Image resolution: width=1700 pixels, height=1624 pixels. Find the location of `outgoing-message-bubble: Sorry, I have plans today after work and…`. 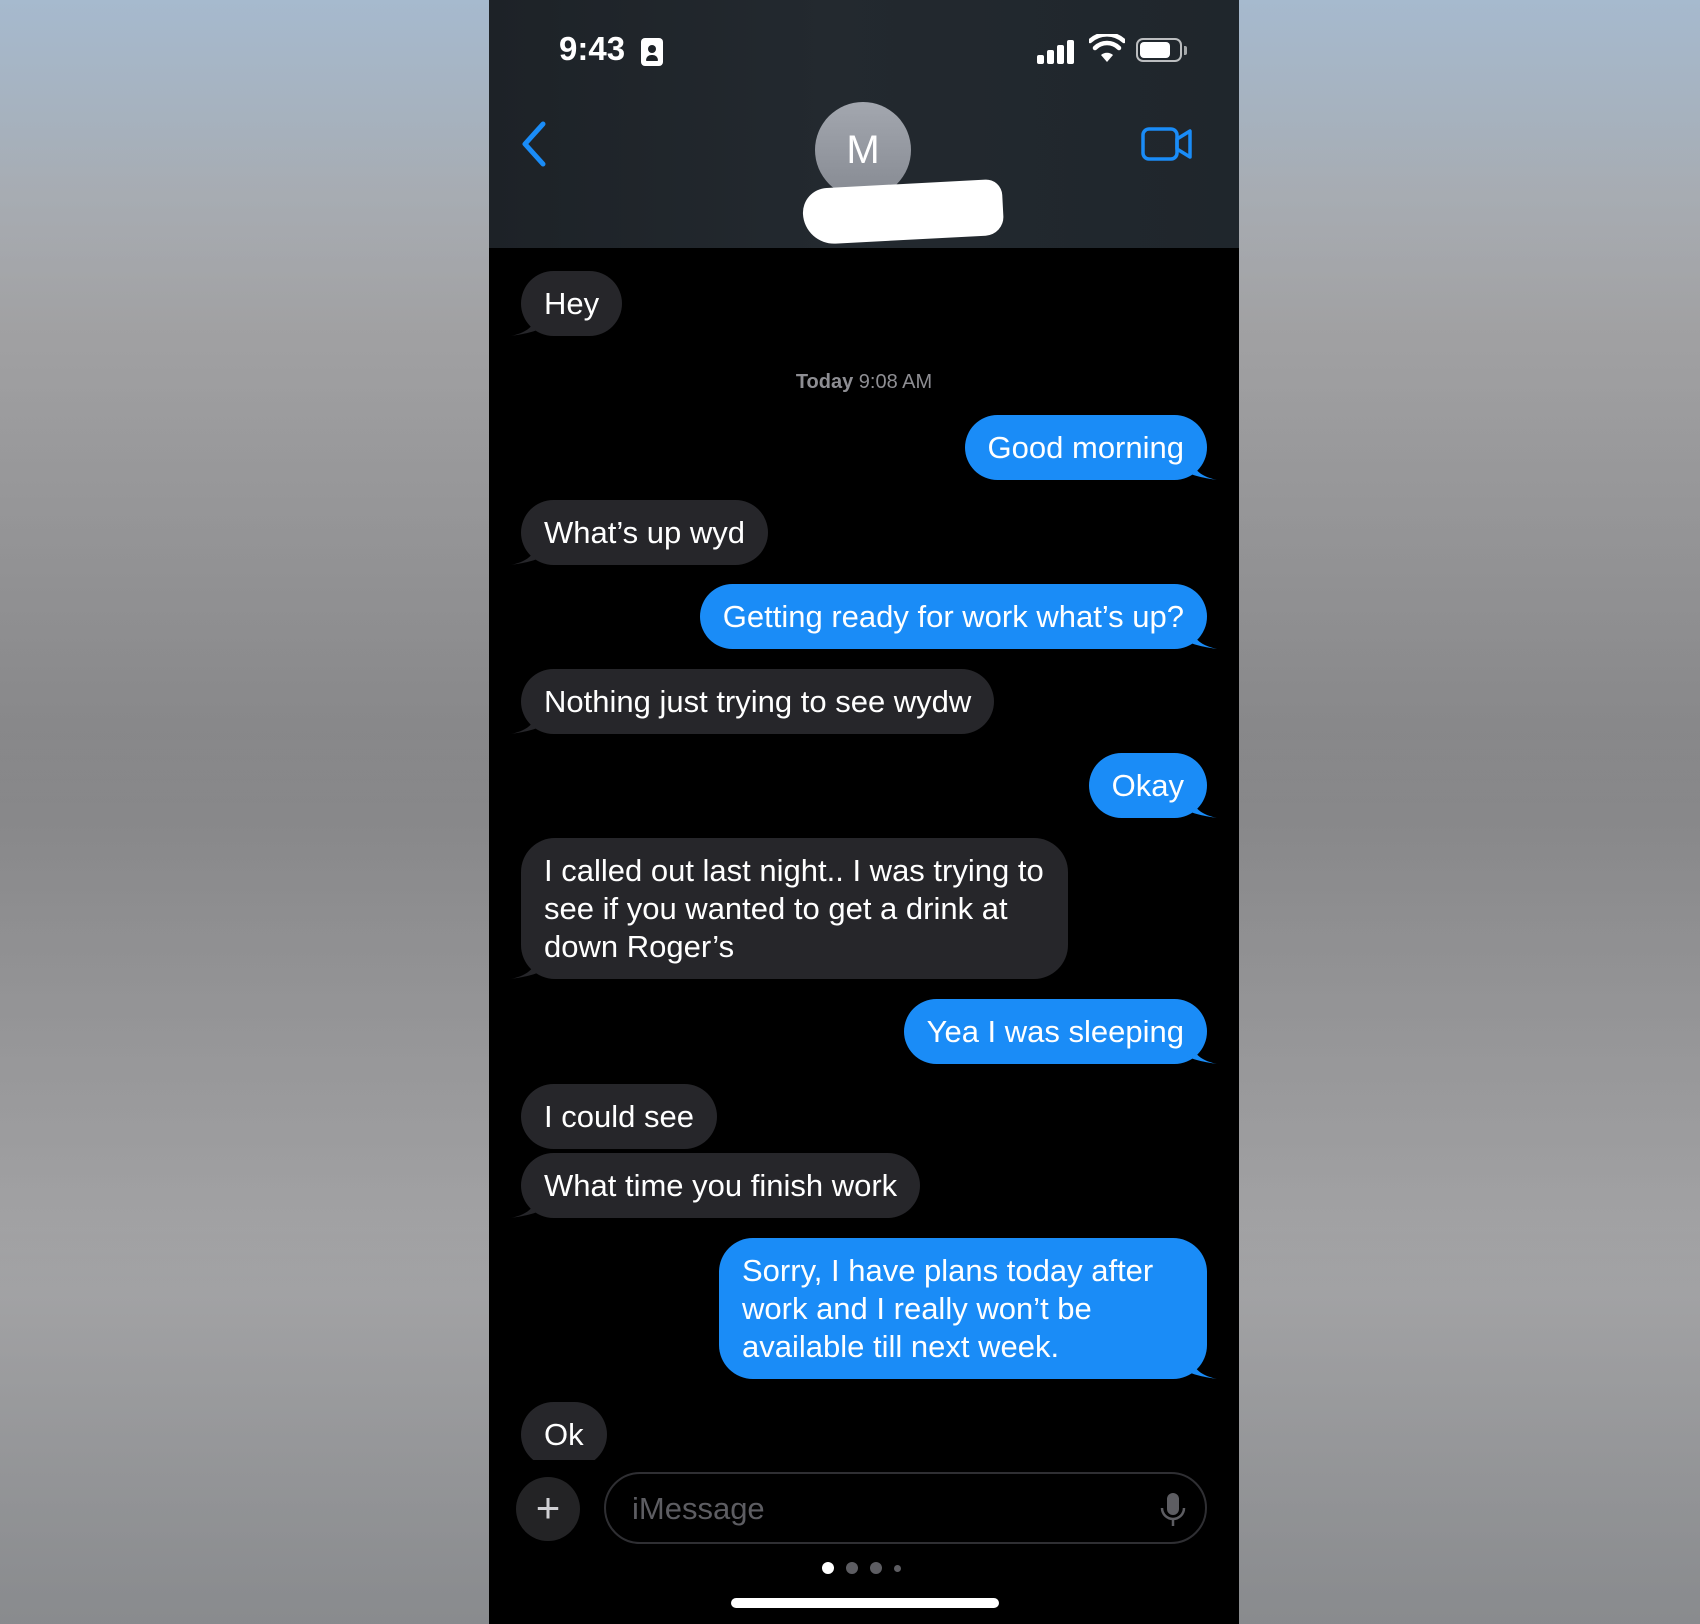

outgoing-message-bubble: Sorry, I have plans today after work and… is located at coordinates (963, 1308).